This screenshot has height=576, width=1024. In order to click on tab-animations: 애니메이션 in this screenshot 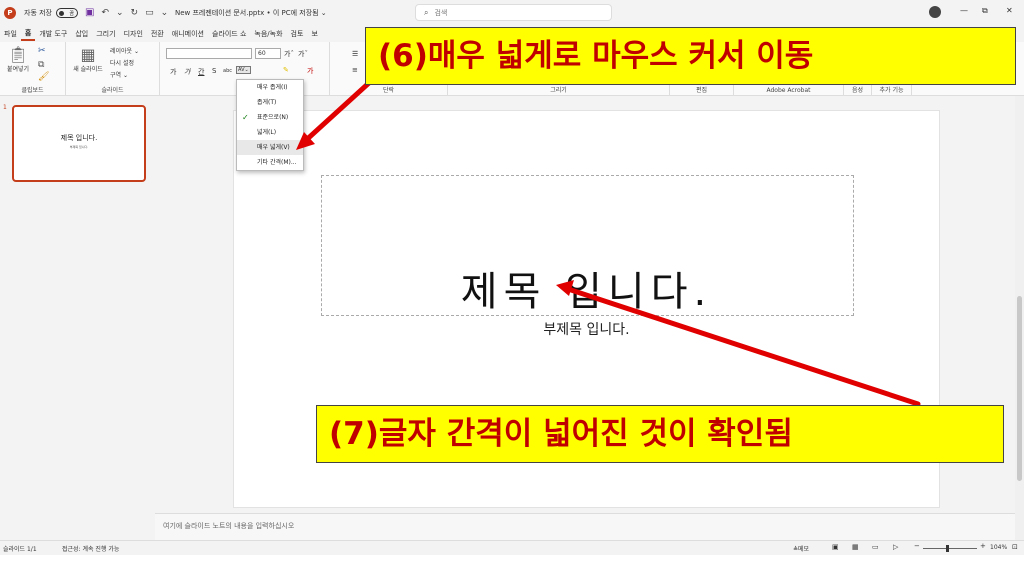, I will do `click(188, 34)`.